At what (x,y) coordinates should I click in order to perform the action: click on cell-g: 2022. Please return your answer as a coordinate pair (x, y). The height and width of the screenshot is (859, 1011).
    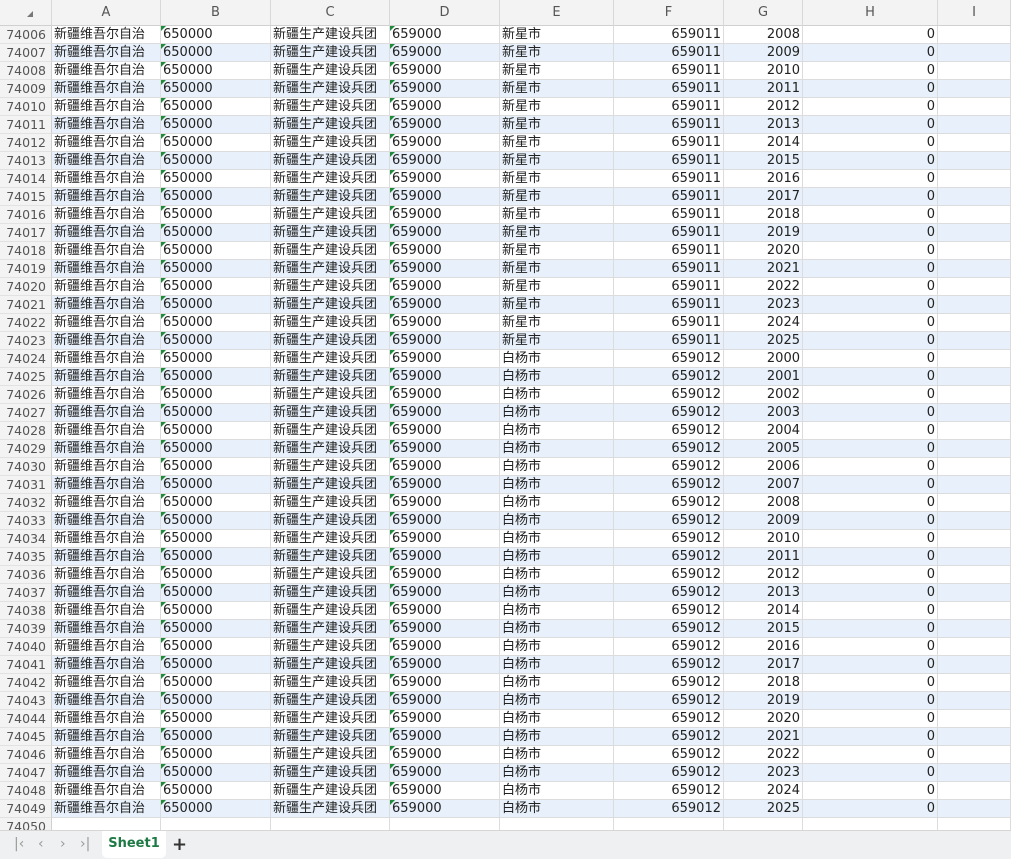
    Looking at the image, I should click on (763, 755).